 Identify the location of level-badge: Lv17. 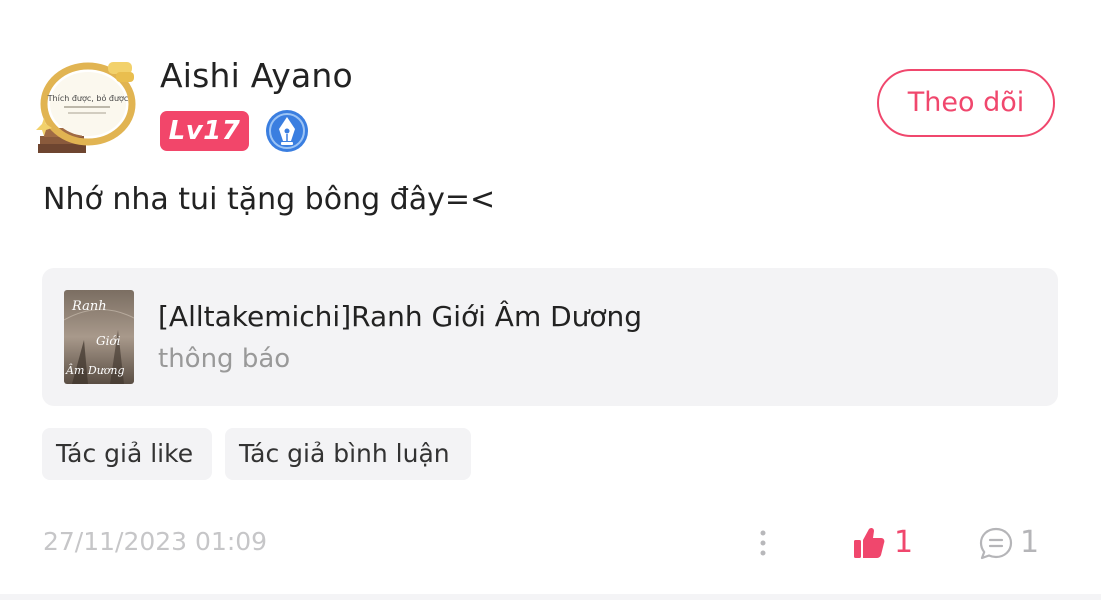
(204, 131).